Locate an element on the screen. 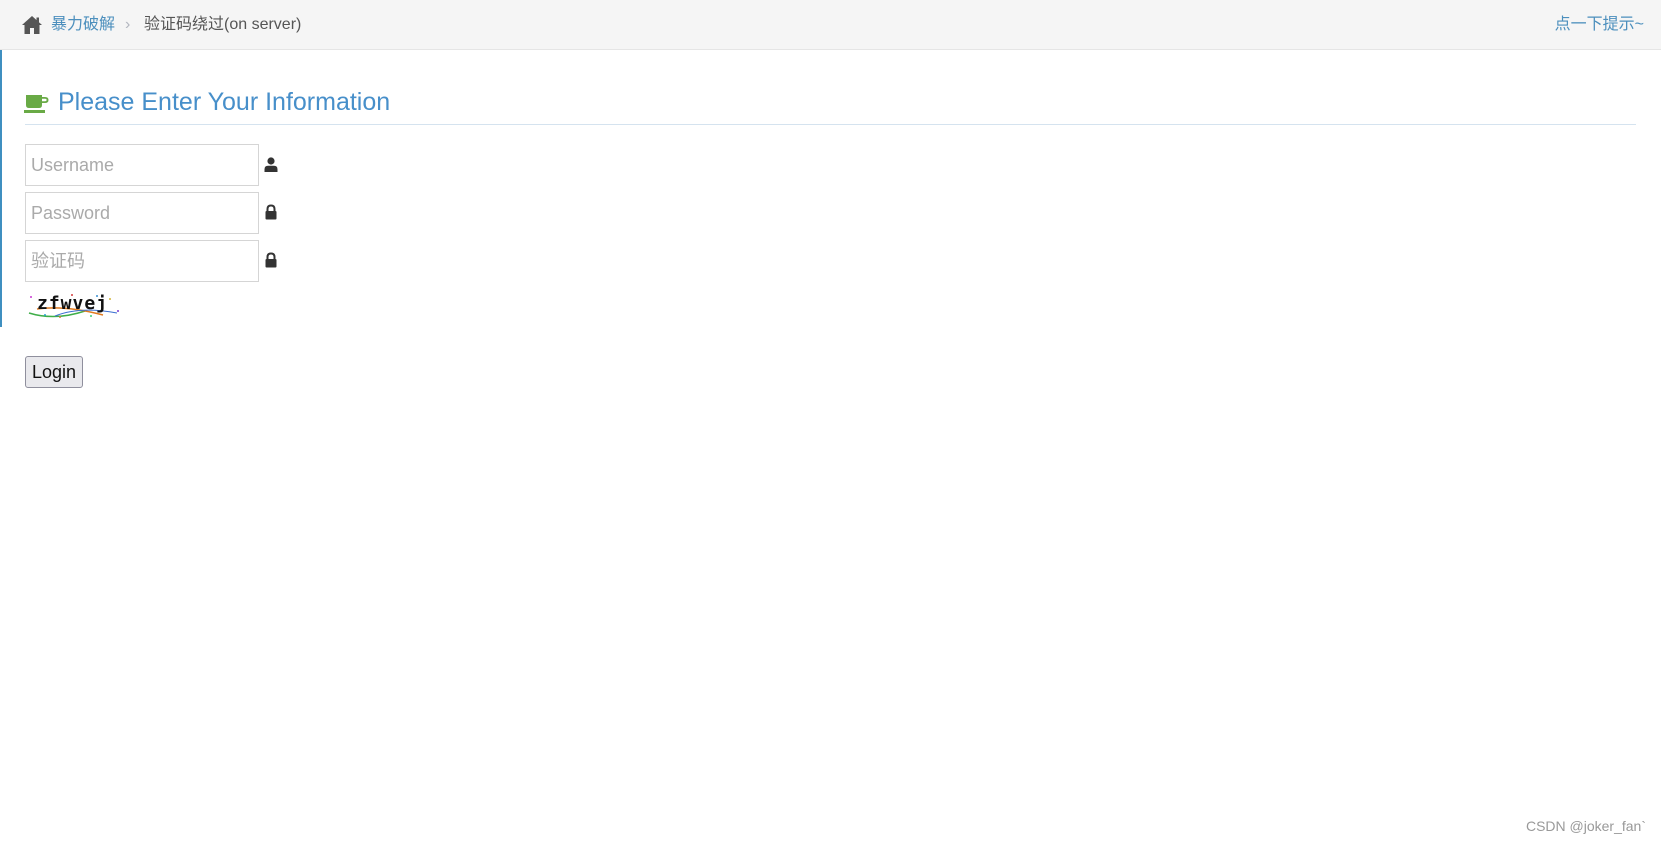  lock-icon is located at coordinates (271, 212).